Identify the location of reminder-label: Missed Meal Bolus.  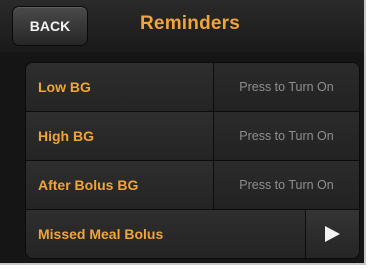
(101, 234).